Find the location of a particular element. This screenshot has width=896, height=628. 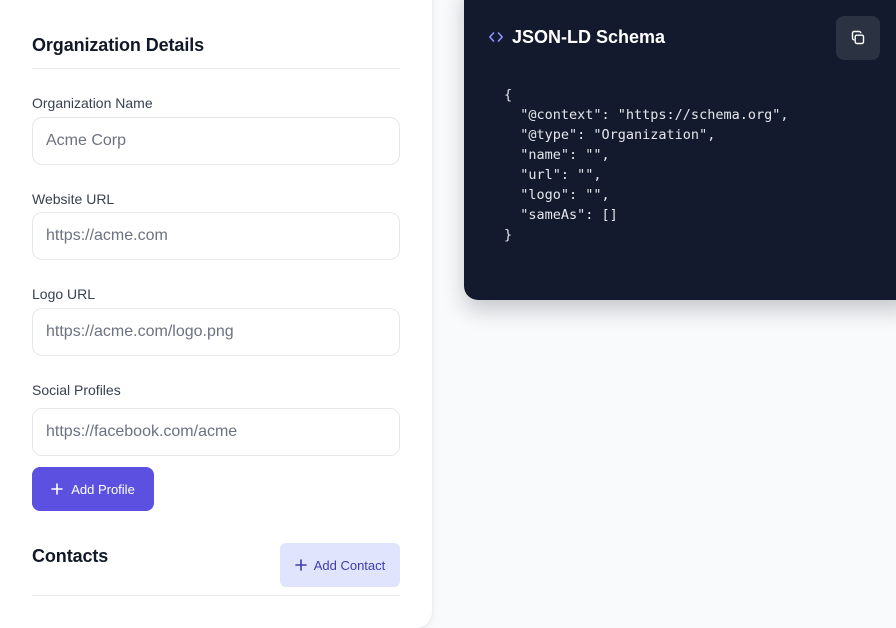

add-contact-label: Add Contact is located at coordinates (349, 565).